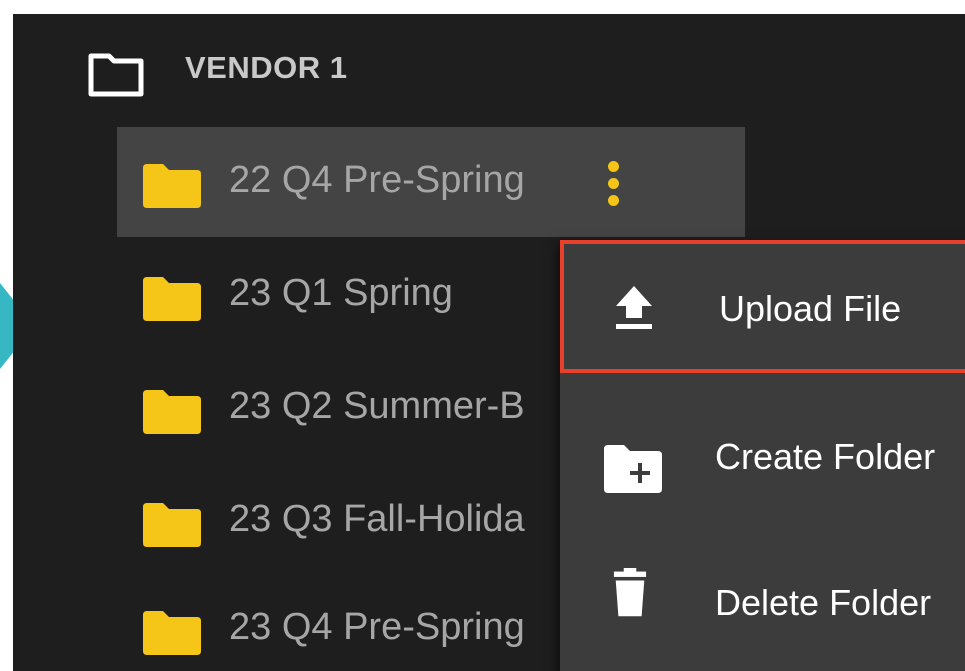 The width and height of the screenshot is (965, 671). What do you see at coordinates (377, 406) in the screenshot?
I see `folder-label: 23 Q2 Summer-B` at bounding box center [377, 406].